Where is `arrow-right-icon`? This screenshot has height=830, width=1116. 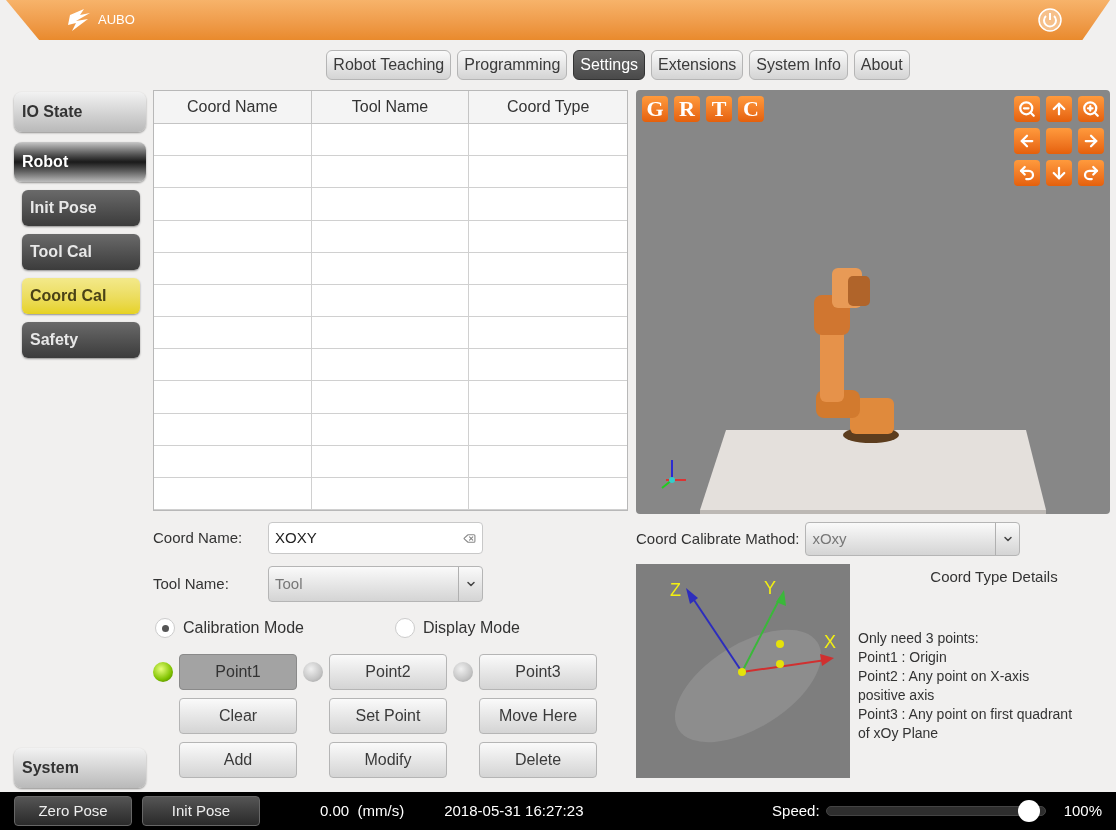 arrow-right-icon is located at coordinates (1091, 141).